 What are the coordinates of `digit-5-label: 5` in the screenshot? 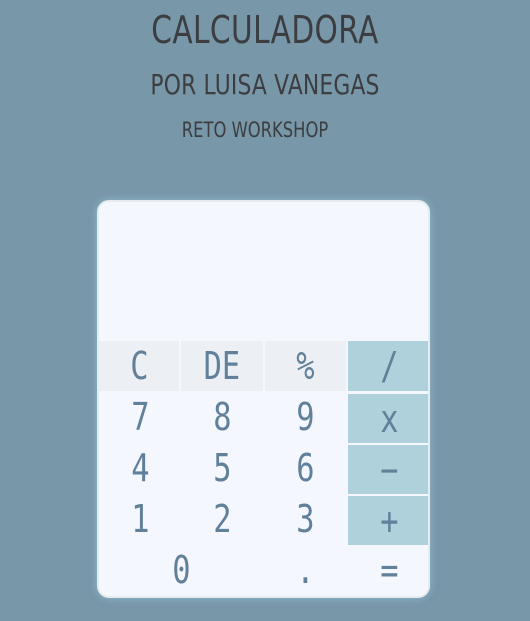 It's located at (222, 468).